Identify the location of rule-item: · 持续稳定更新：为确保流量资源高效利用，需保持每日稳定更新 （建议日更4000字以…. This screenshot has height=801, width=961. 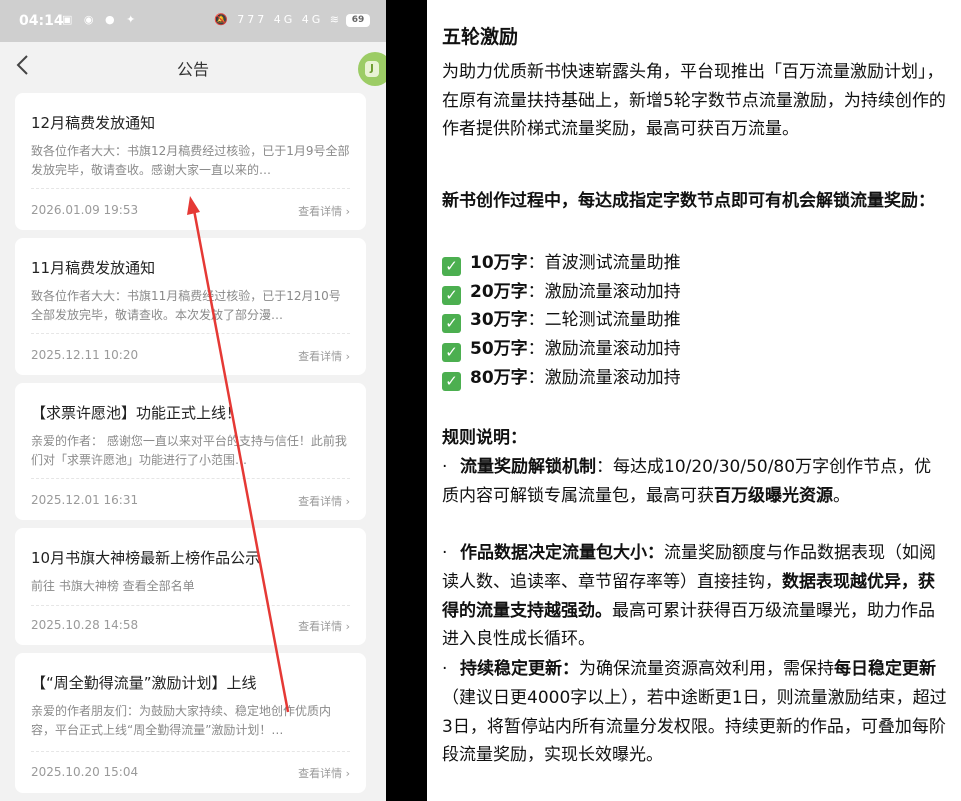
(694, 712).